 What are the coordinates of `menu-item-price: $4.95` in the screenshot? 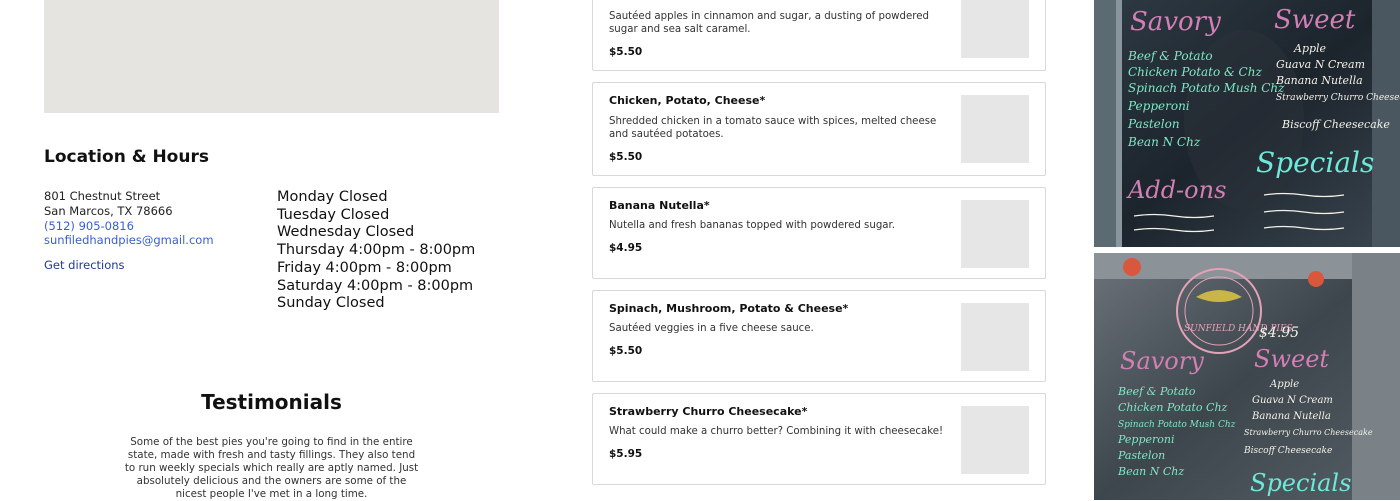 It's located at (626, 248).